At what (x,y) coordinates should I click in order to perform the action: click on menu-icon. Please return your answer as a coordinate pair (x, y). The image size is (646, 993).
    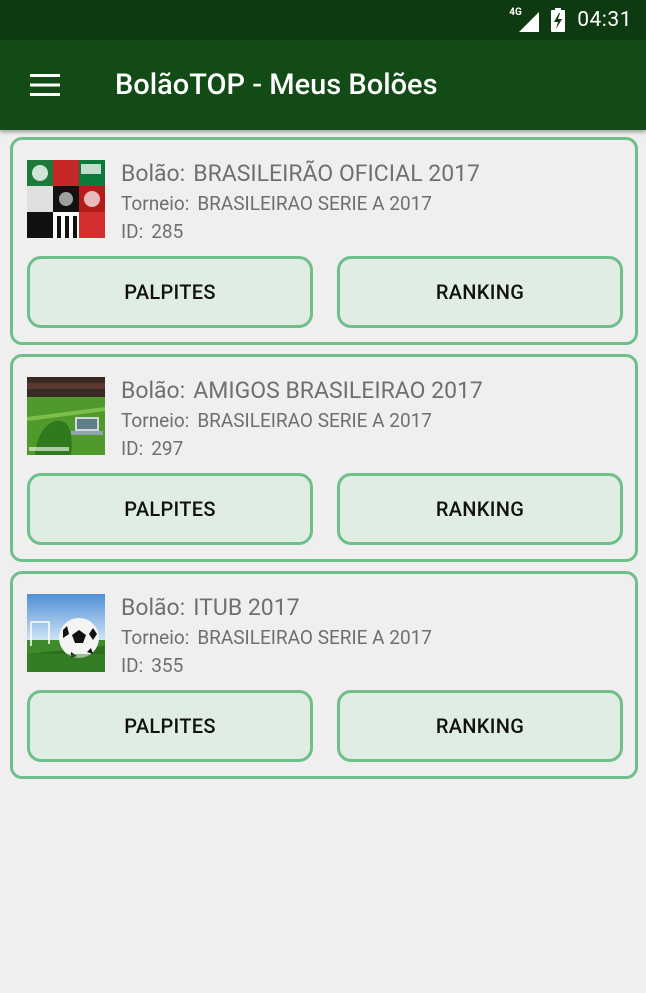
    Looking at the image, I should click on (45, 85).